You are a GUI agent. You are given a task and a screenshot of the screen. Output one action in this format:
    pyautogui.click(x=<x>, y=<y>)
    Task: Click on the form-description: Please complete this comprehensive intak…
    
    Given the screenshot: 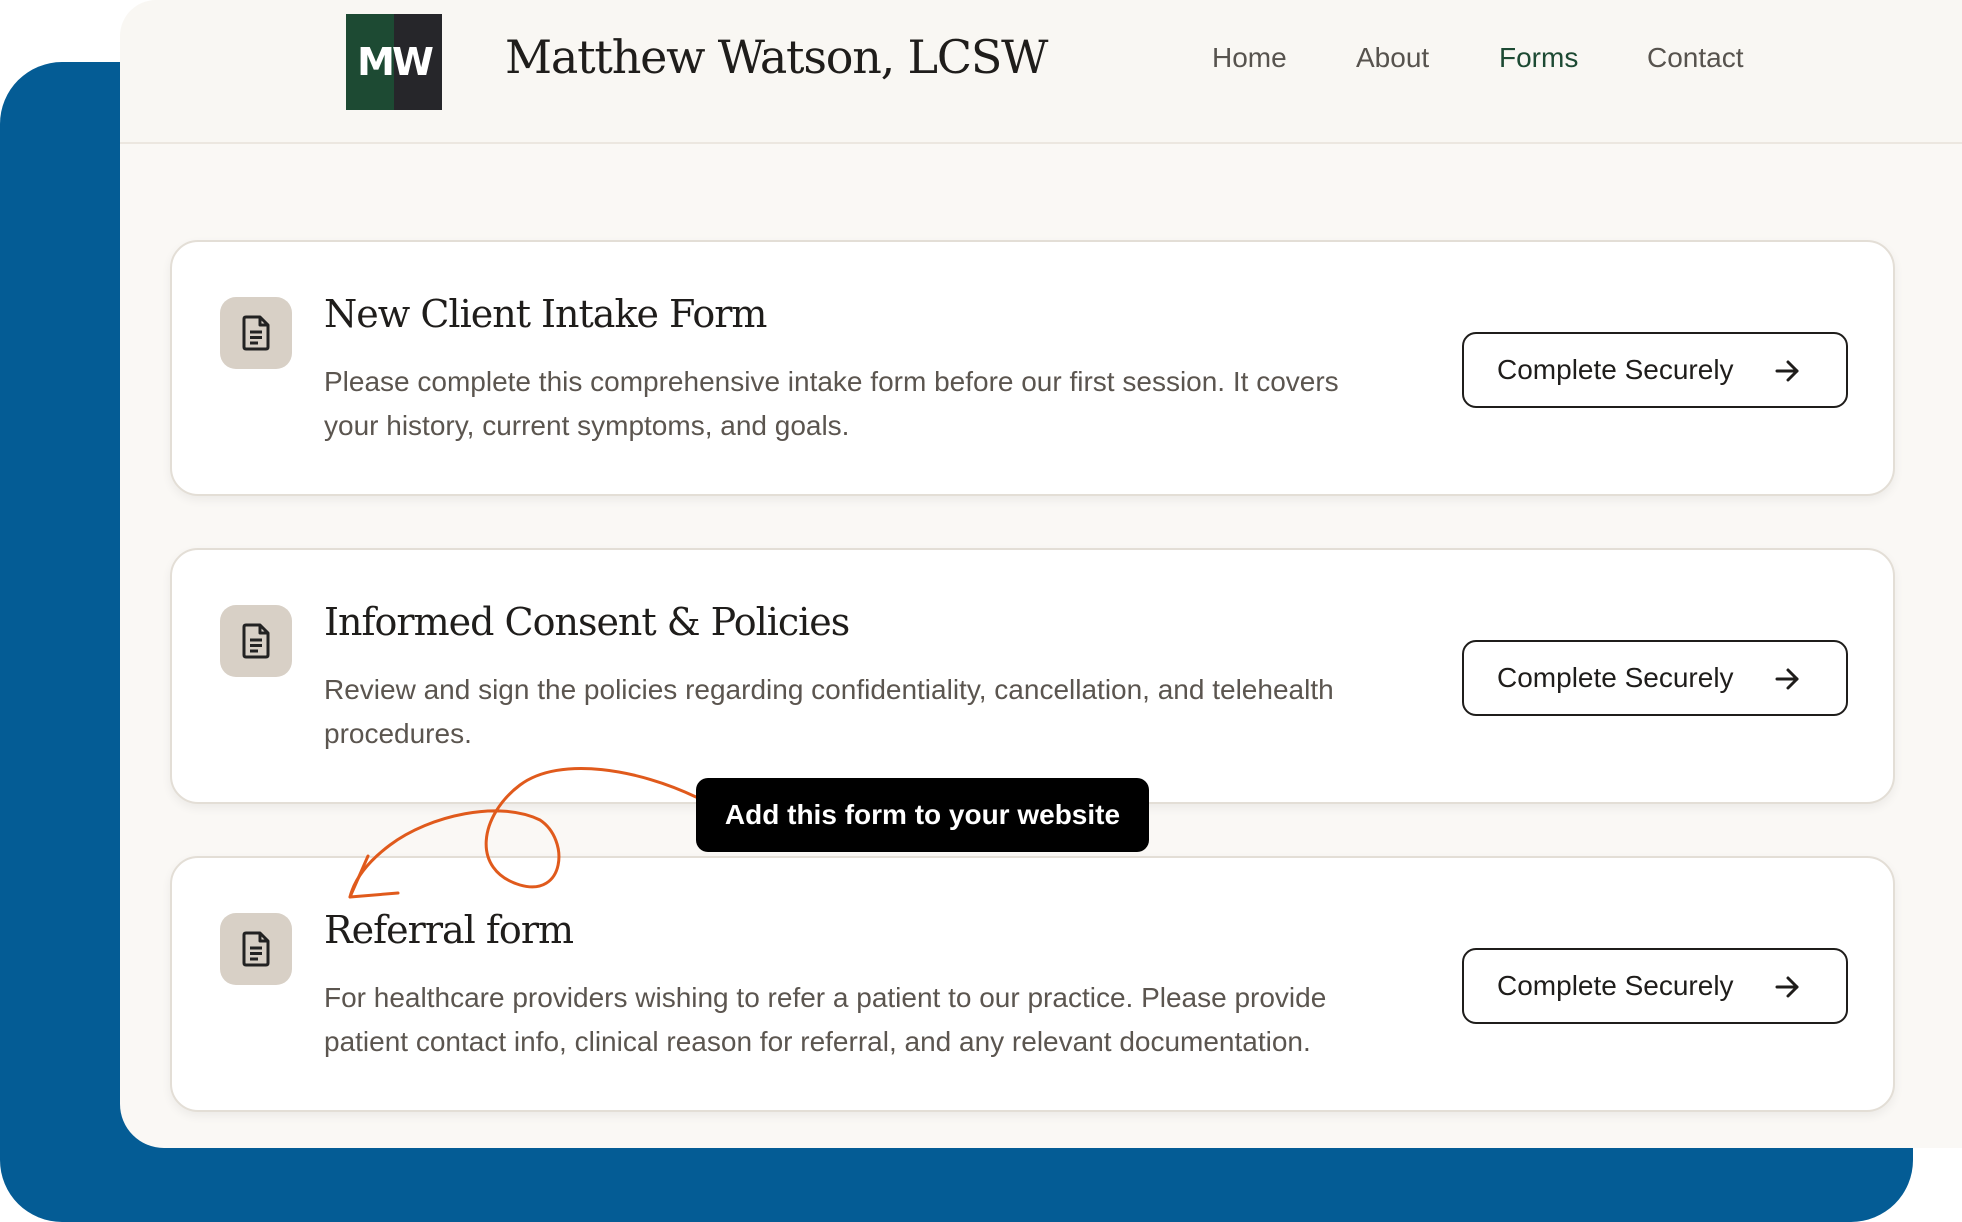 What is the action you would take?
    pyautogui.click(x=831, y=403)
    